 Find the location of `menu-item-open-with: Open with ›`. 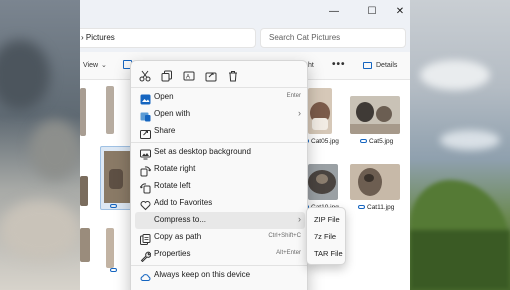

menu-item-open-with: Open with › is located at coordinates (220, 114).